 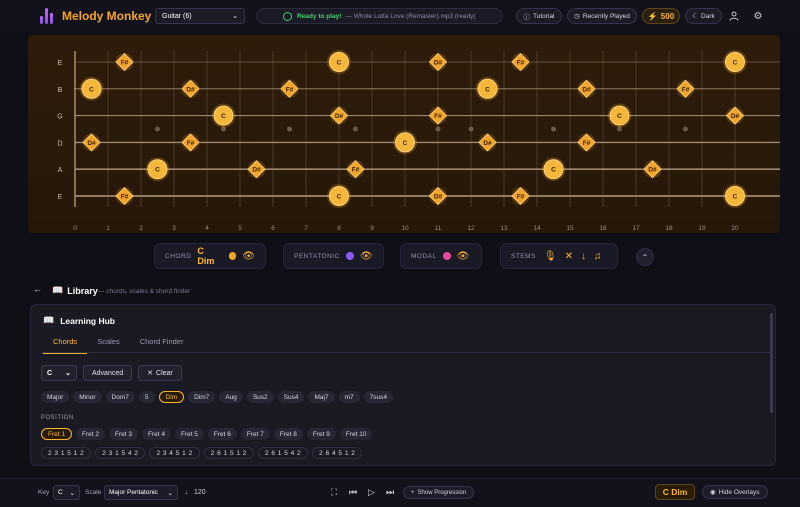 What do you see at coordinates (645, 257) in the screenshot?
I see `chevron-up-icon: ⌃` at bounding box center [645, 257].